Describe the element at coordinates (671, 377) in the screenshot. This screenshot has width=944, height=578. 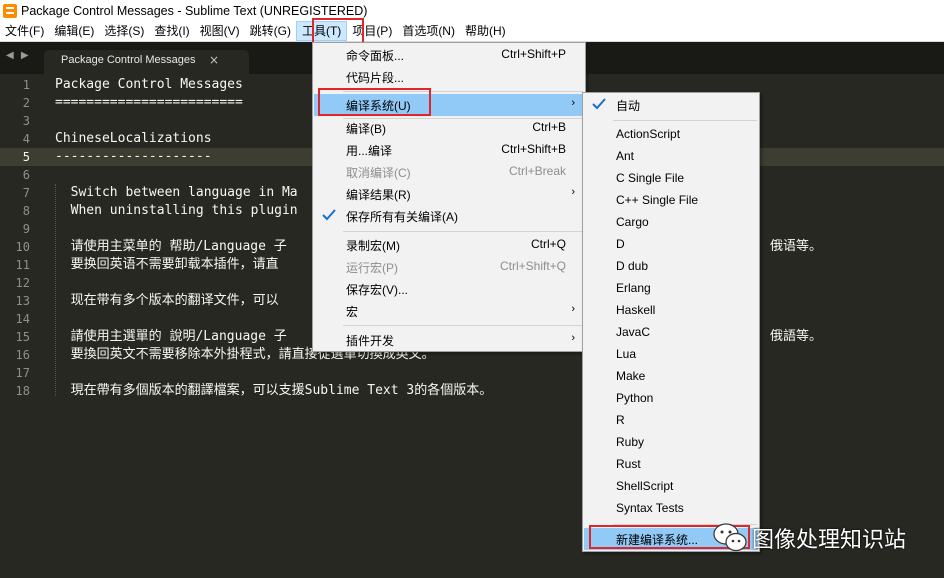
I see `build-item: Make` at that location.